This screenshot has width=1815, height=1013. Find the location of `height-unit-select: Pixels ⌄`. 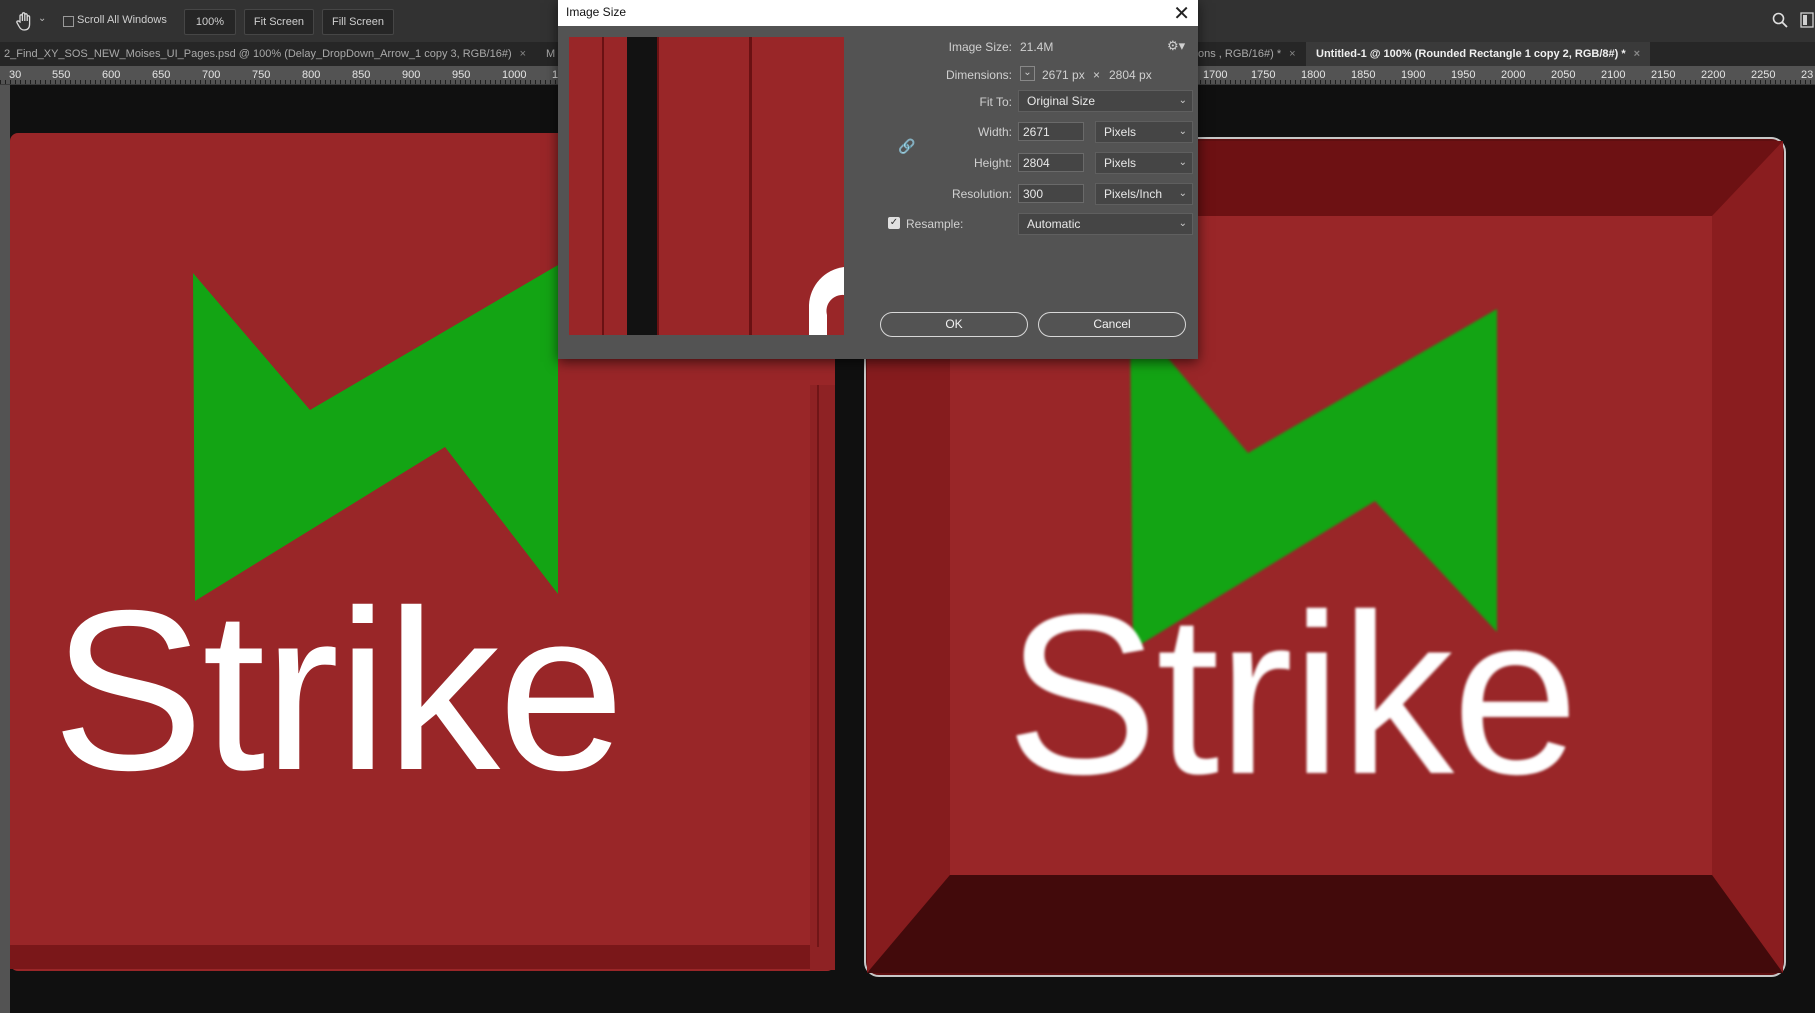

height-unit-select: Pixels ⌄ is located at coordinates (1144, 163).